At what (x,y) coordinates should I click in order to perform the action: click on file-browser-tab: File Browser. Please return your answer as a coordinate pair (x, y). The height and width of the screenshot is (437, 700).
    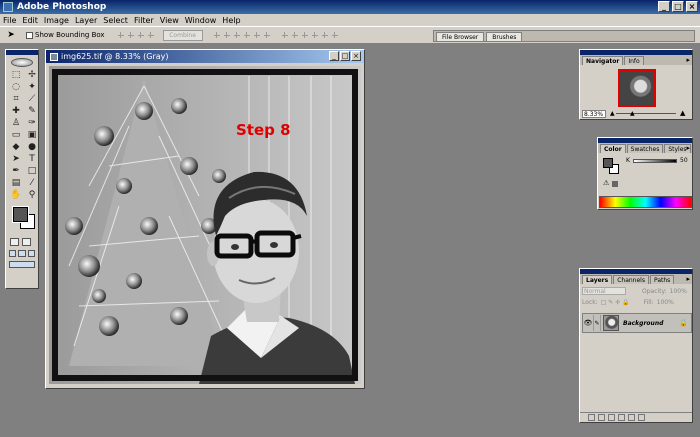
    Looking at the image, I should click on (460, 36).